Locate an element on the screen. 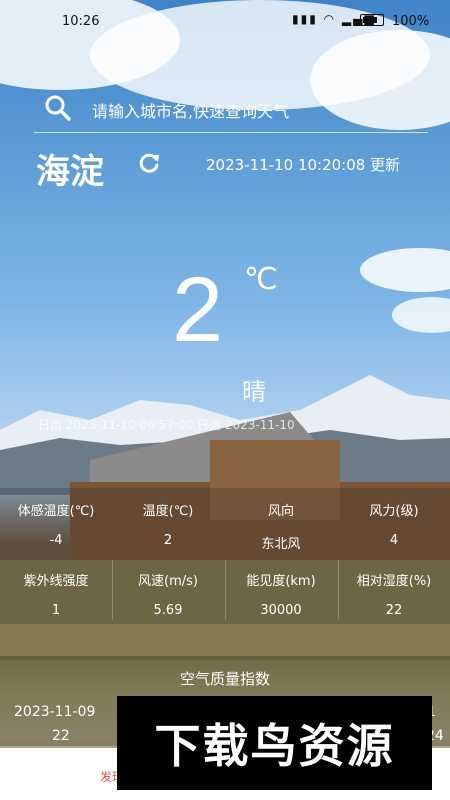  detail-feels-like: 体感温度(℃) -4 is located at coordinates (56, 524).